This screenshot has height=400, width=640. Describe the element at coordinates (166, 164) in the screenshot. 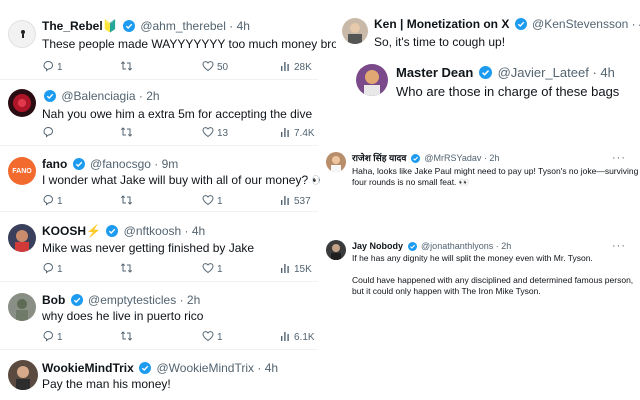

I see `timestamp: · 9m` at that location.